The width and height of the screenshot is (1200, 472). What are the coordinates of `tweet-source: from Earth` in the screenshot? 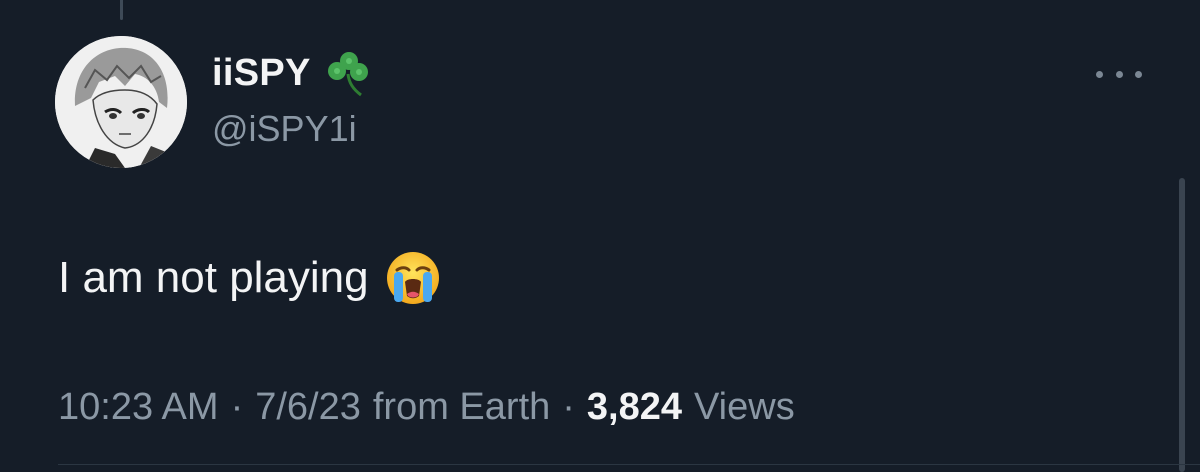 It's located at (461, 406).